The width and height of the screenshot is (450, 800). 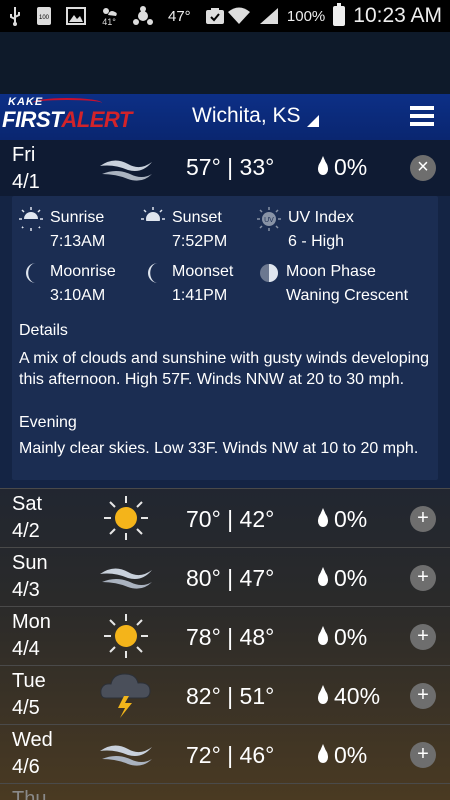 I want to click on uv-badge-text: UV, so click(x=269, y=220).